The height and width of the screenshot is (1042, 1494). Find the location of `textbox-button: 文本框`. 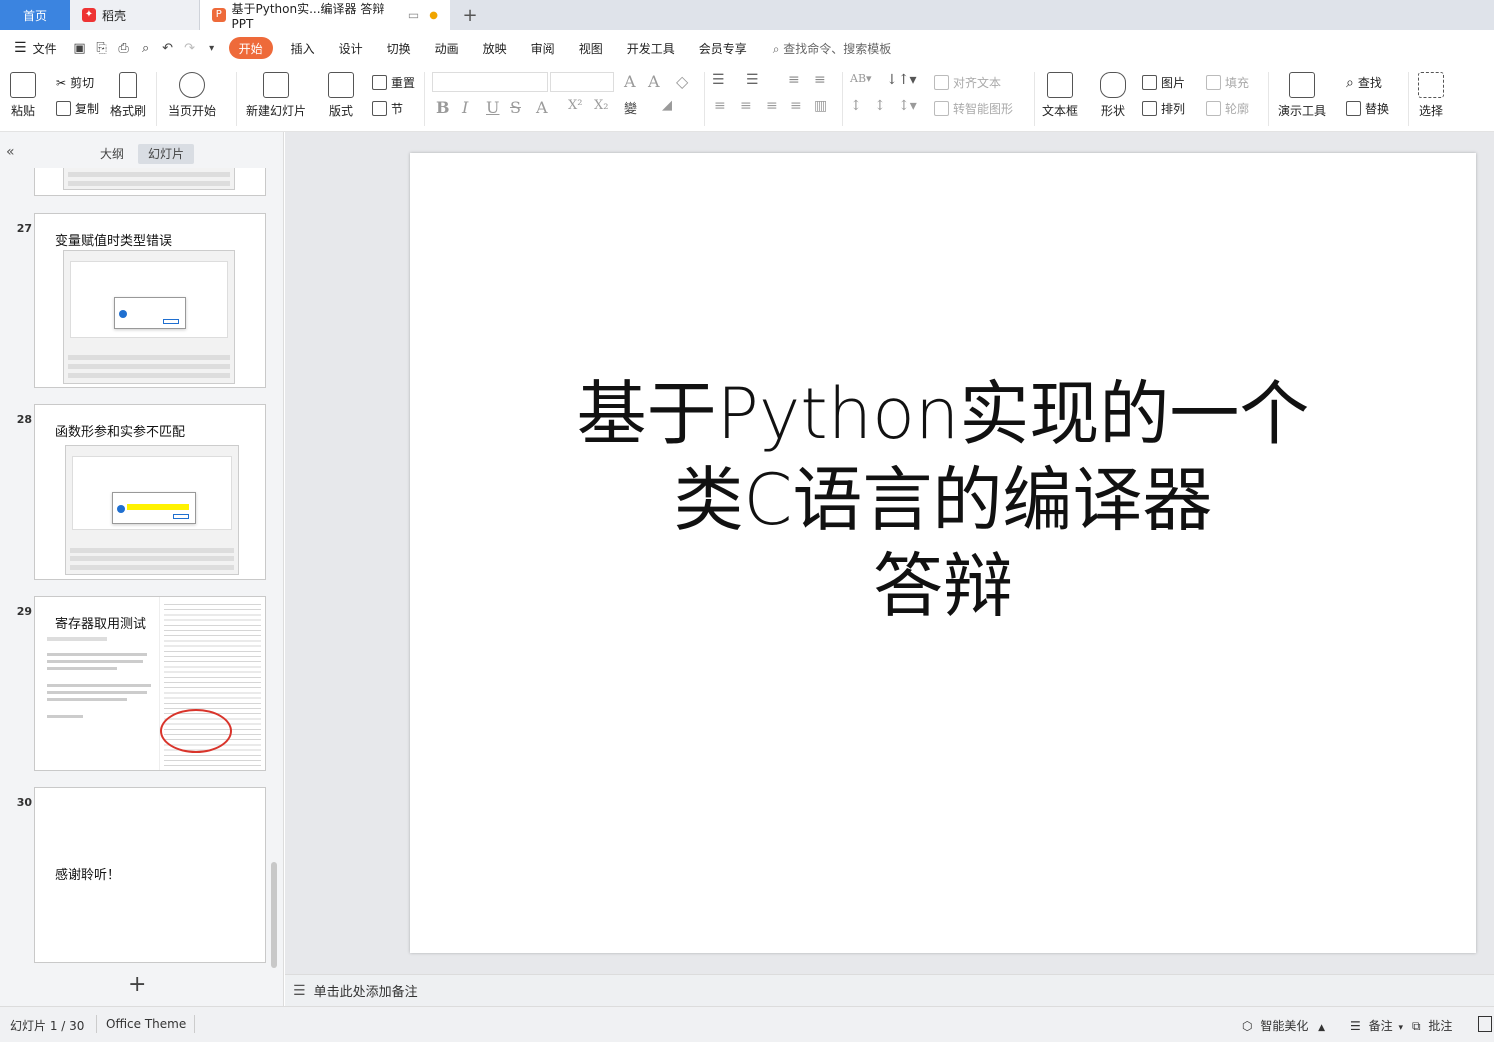

textbox-button: 文本框 is located at coordinates (1060, 95).